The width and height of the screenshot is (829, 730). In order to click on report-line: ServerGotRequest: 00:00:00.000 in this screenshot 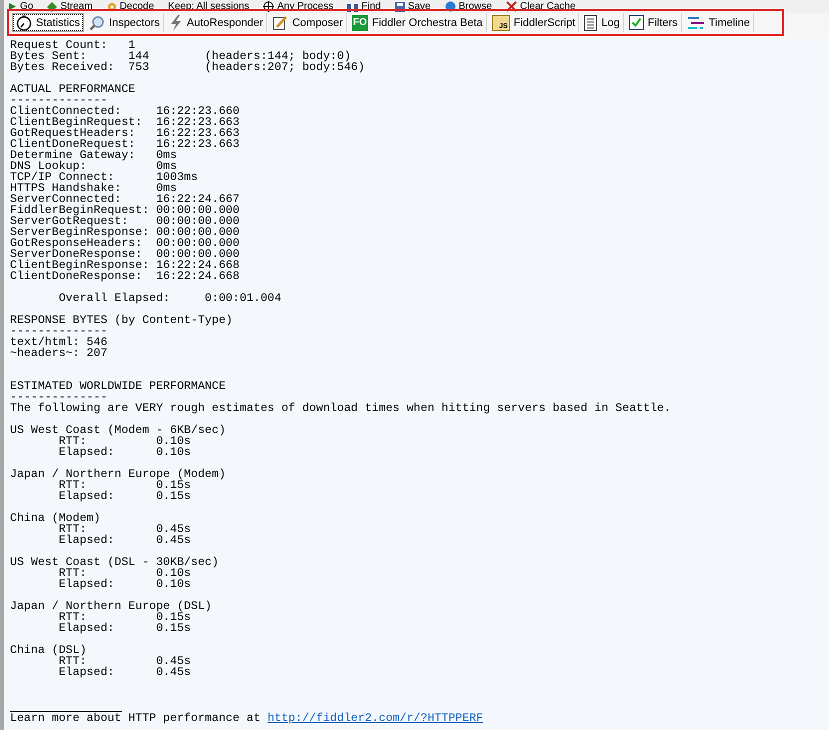, I will do `click(125, 221)`.